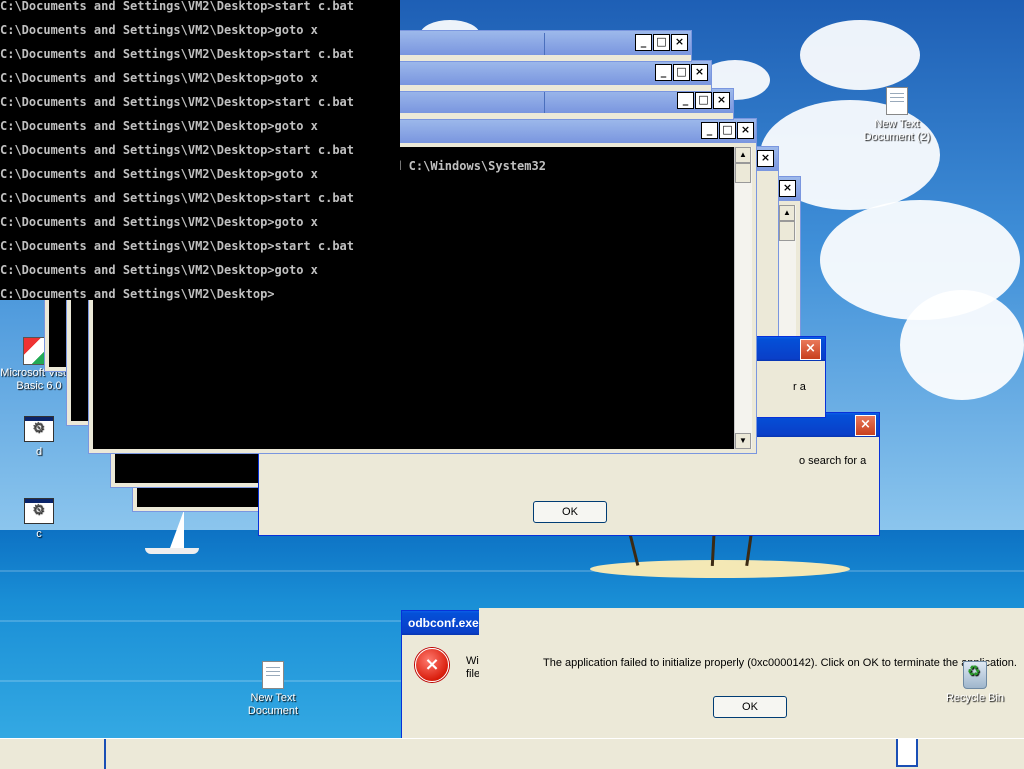 This screenshot has width=1024, height=769. Describe the element at coordinates (473, 674) in the screenshot. I see `dialog-message-fragment: file` at that location.